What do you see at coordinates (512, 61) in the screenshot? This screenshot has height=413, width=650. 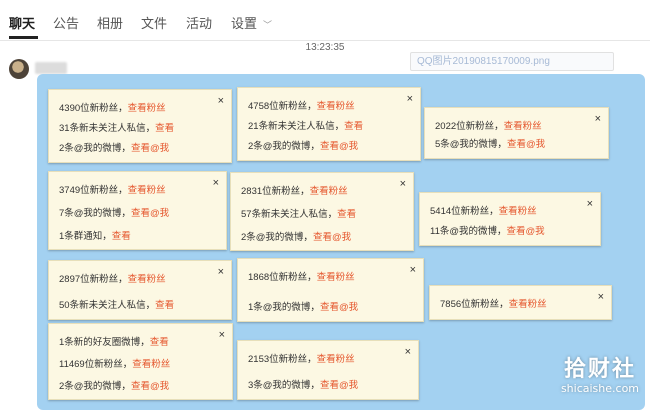 I see `file-name-chip: QQ图片20190815170009.png` at bounding box center [512, 61].